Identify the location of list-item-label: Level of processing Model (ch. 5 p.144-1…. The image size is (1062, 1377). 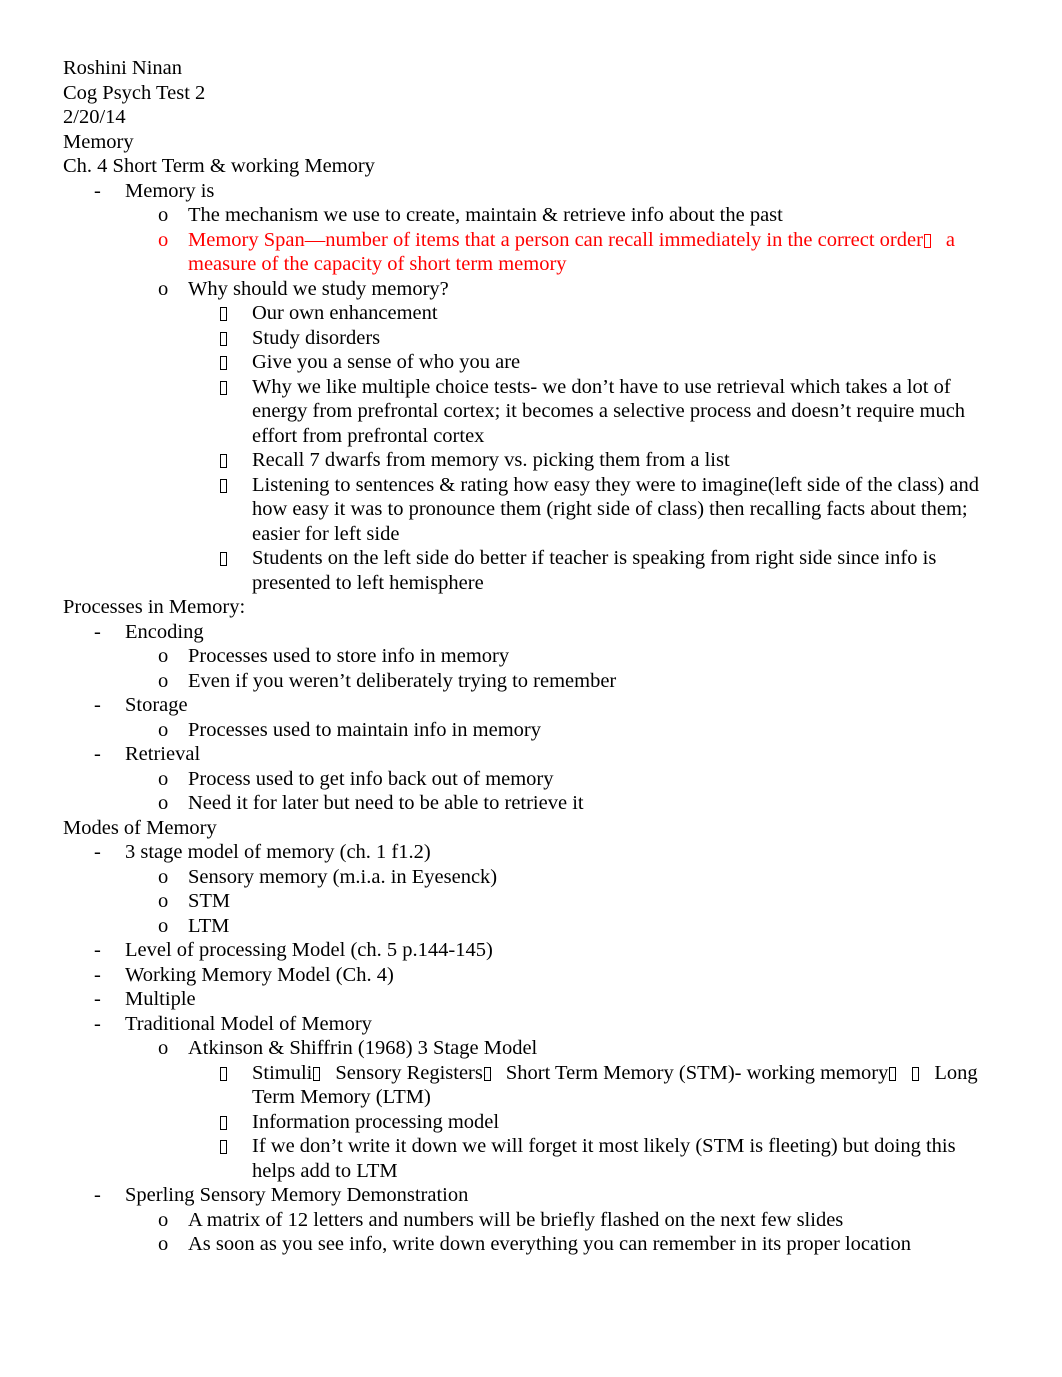
(309, 950).